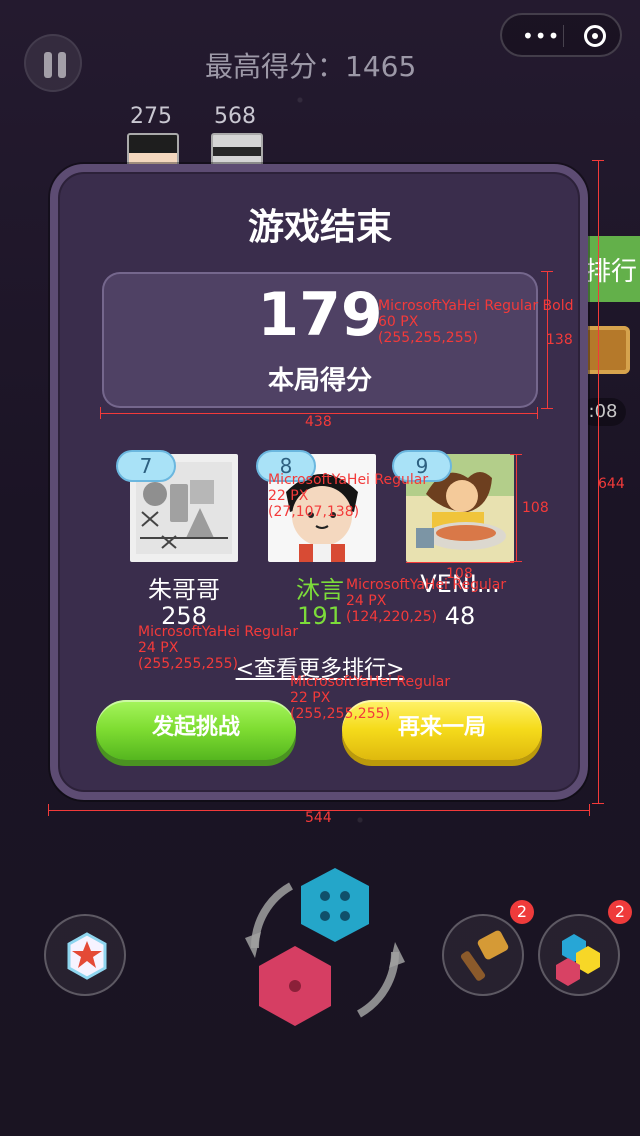 The height and width of the screenshot is (1136, 640). I want to click on top-rank-568: 568, so click(235, 116).